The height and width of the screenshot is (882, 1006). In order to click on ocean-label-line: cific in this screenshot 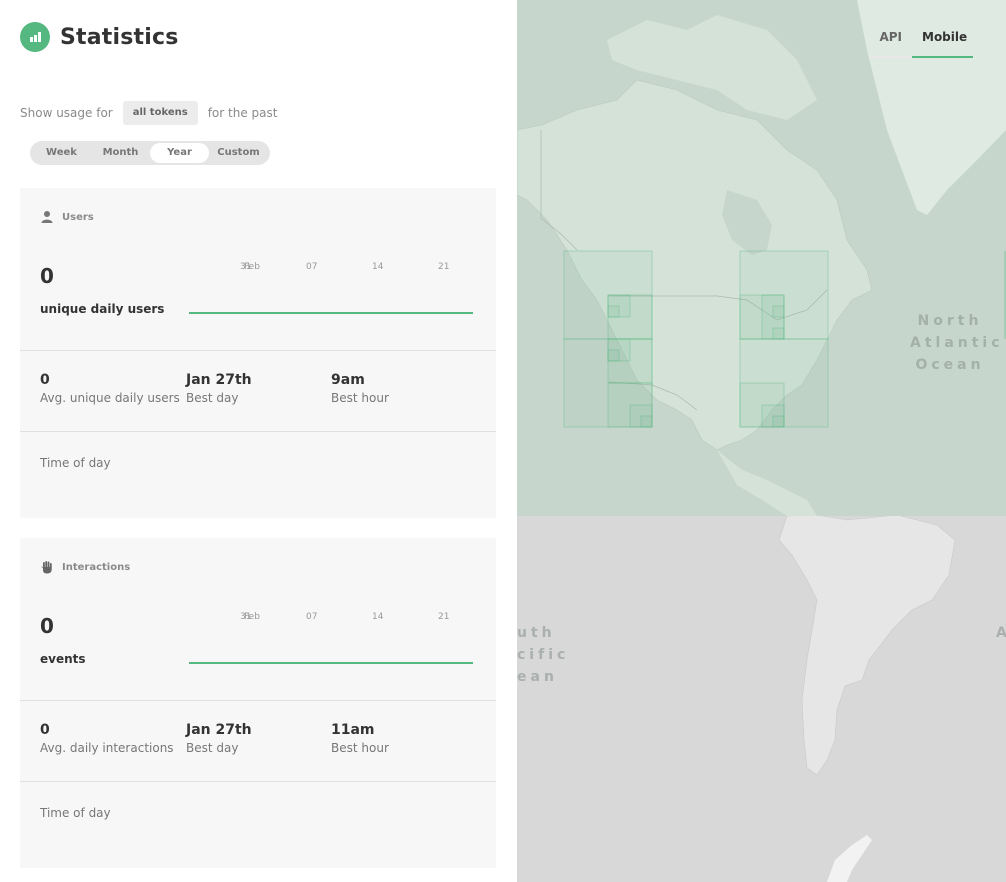, I will do `click(543, 655)`.